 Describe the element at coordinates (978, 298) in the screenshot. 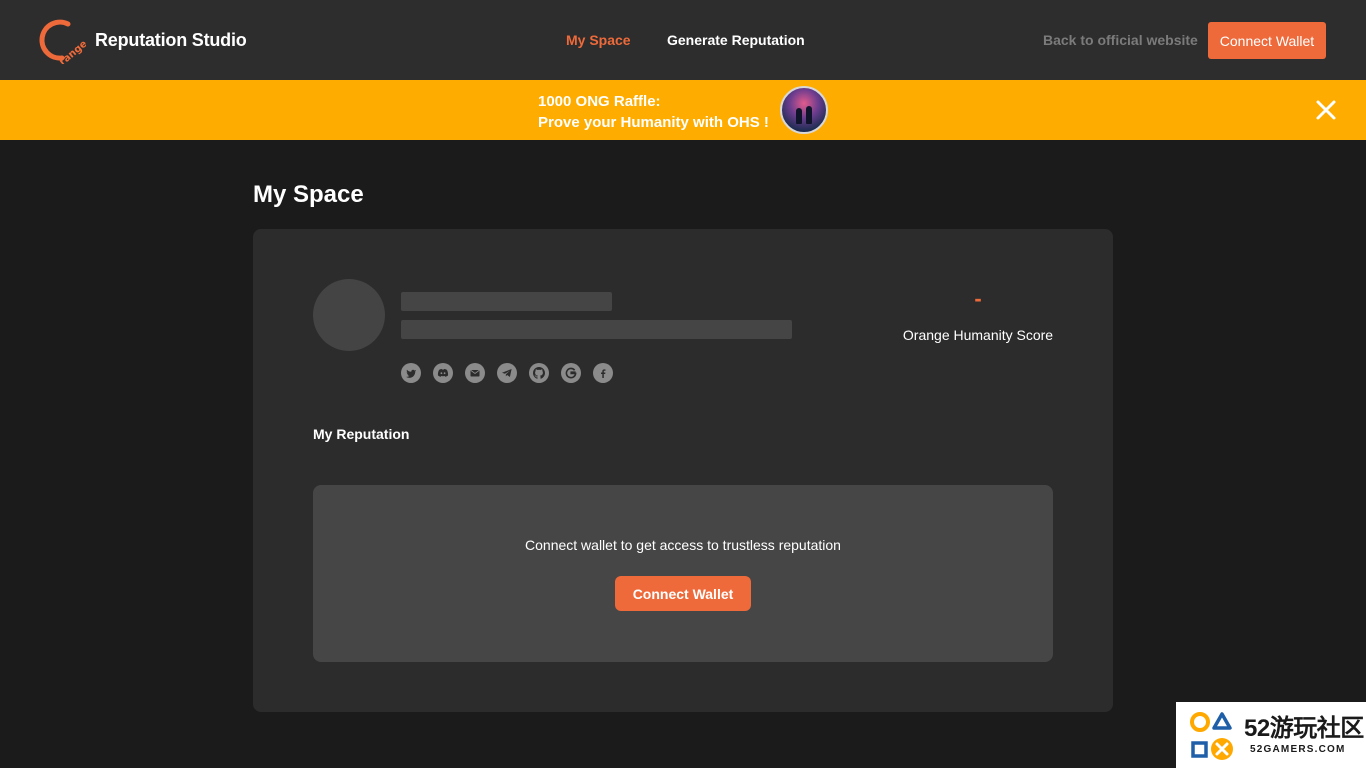

I see `humanity-score-value: -` at that location.